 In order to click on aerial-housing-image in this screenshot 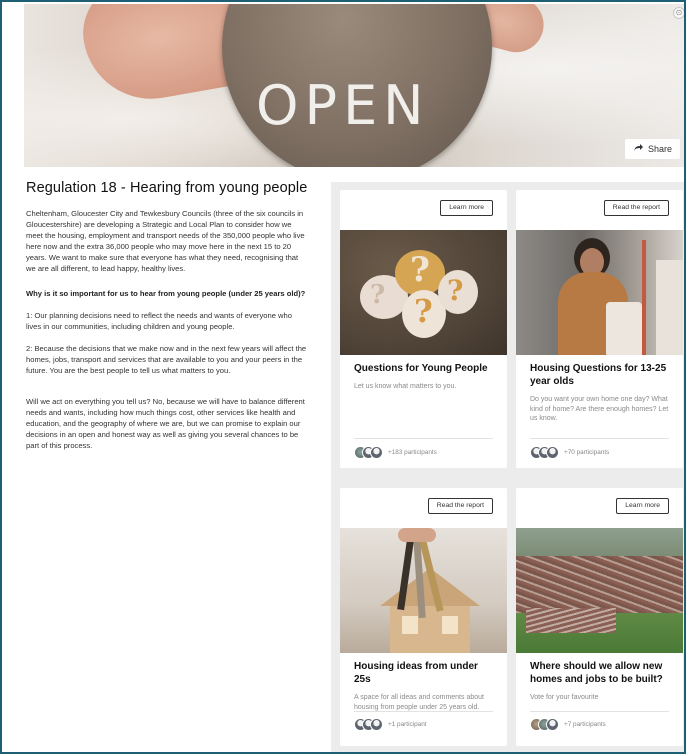, I will do `click(599, 590)`.